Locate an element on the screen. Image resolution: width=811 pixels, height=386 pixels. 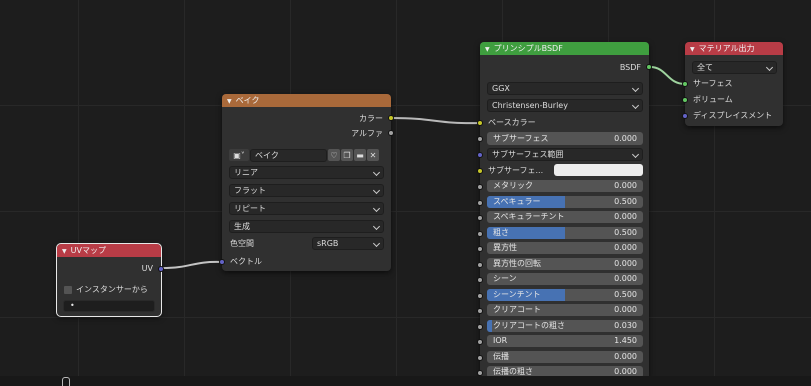
subsurface-radius-input-socket is located at coordinates (480, 155).